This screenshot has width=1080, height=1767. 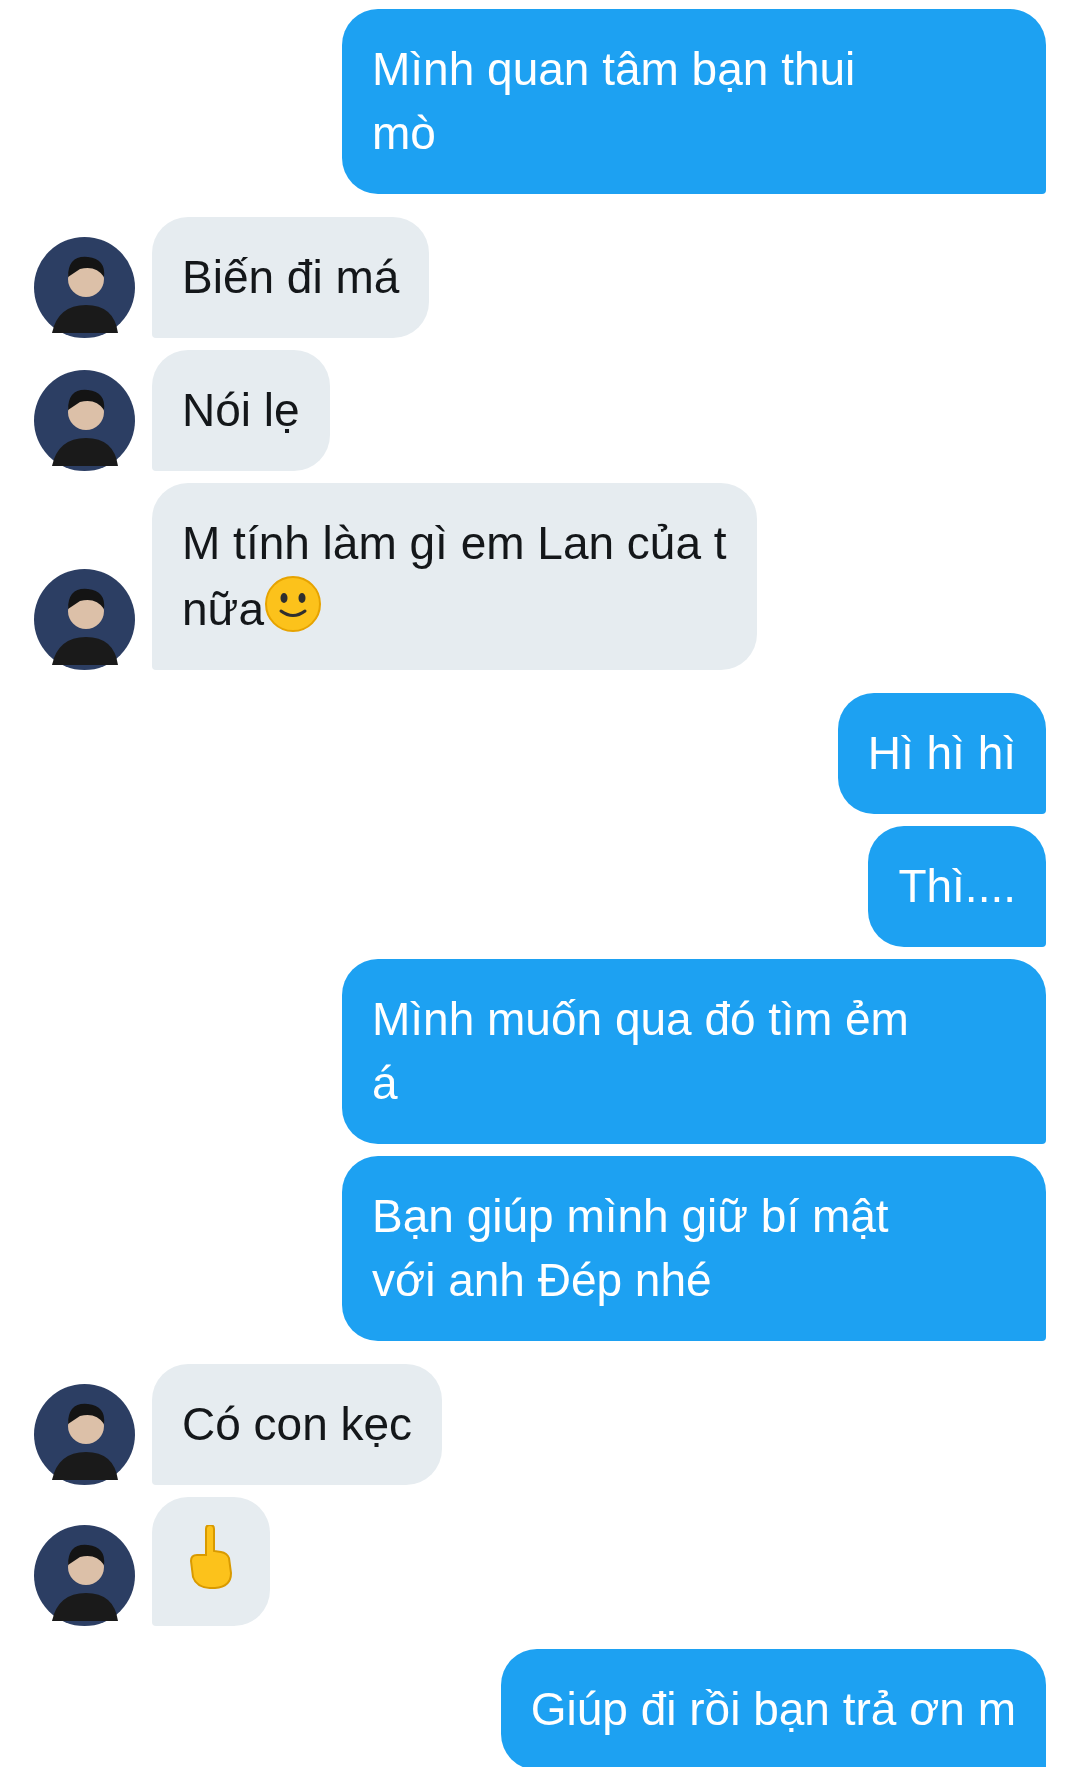 What do you see at coordinates (941, 753) in the screenshot?
I see `message-bubble: Hì hì hì` at bounding box center [941, 753].